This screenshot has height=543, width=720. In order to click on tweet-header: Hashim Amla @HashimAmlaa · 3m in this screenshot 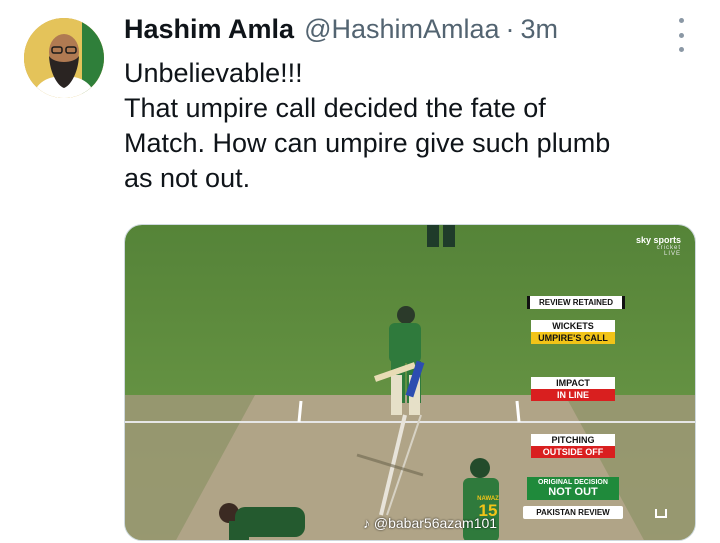, I will do `click(394, 32)`.